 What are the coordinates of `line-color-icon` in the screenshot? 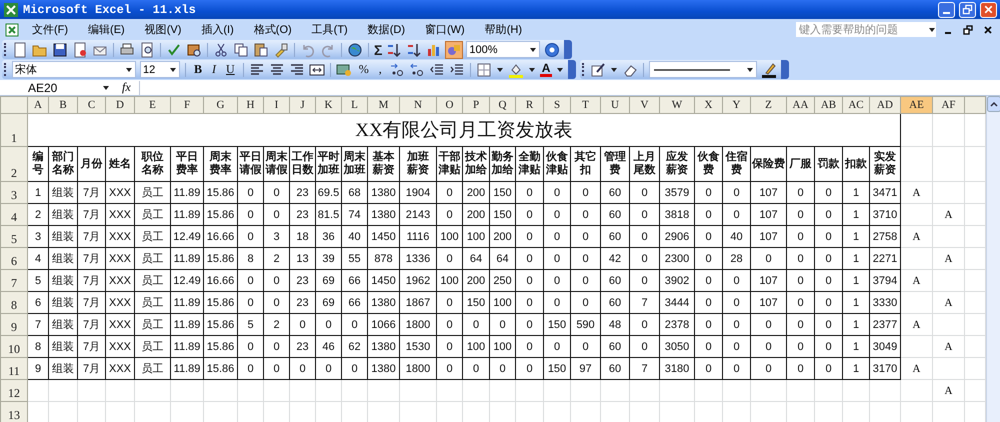 It's located at (769, 70).